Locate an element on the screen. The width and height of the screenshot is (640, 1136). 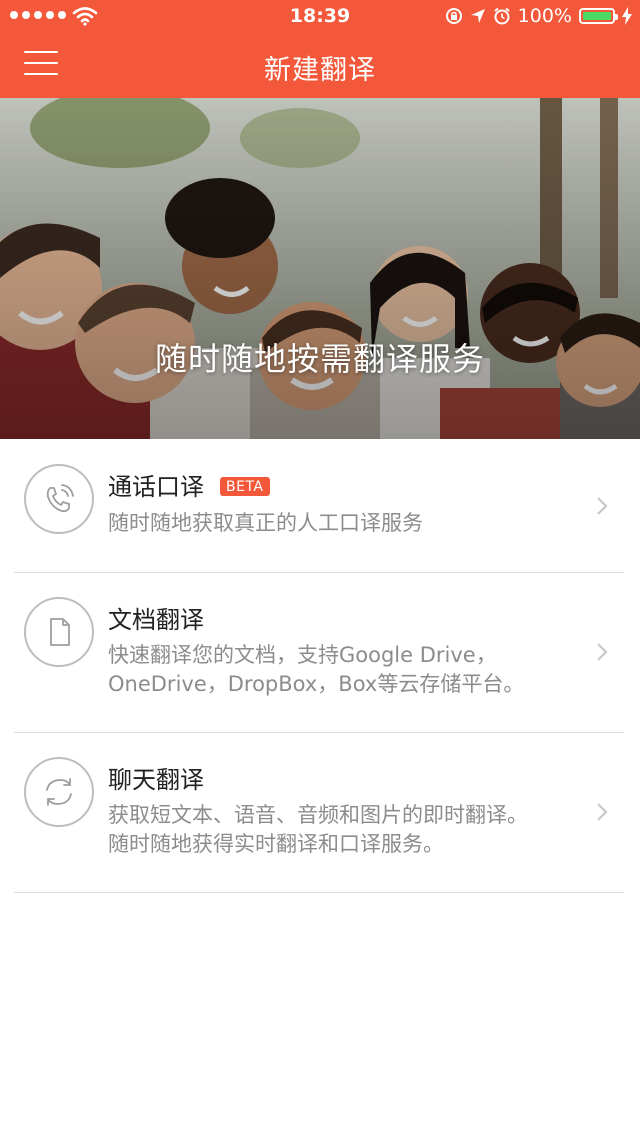
service-description-line: 获取短文本、语音、音频和图片的即时翻译。 is located at coordinates (318, 815).